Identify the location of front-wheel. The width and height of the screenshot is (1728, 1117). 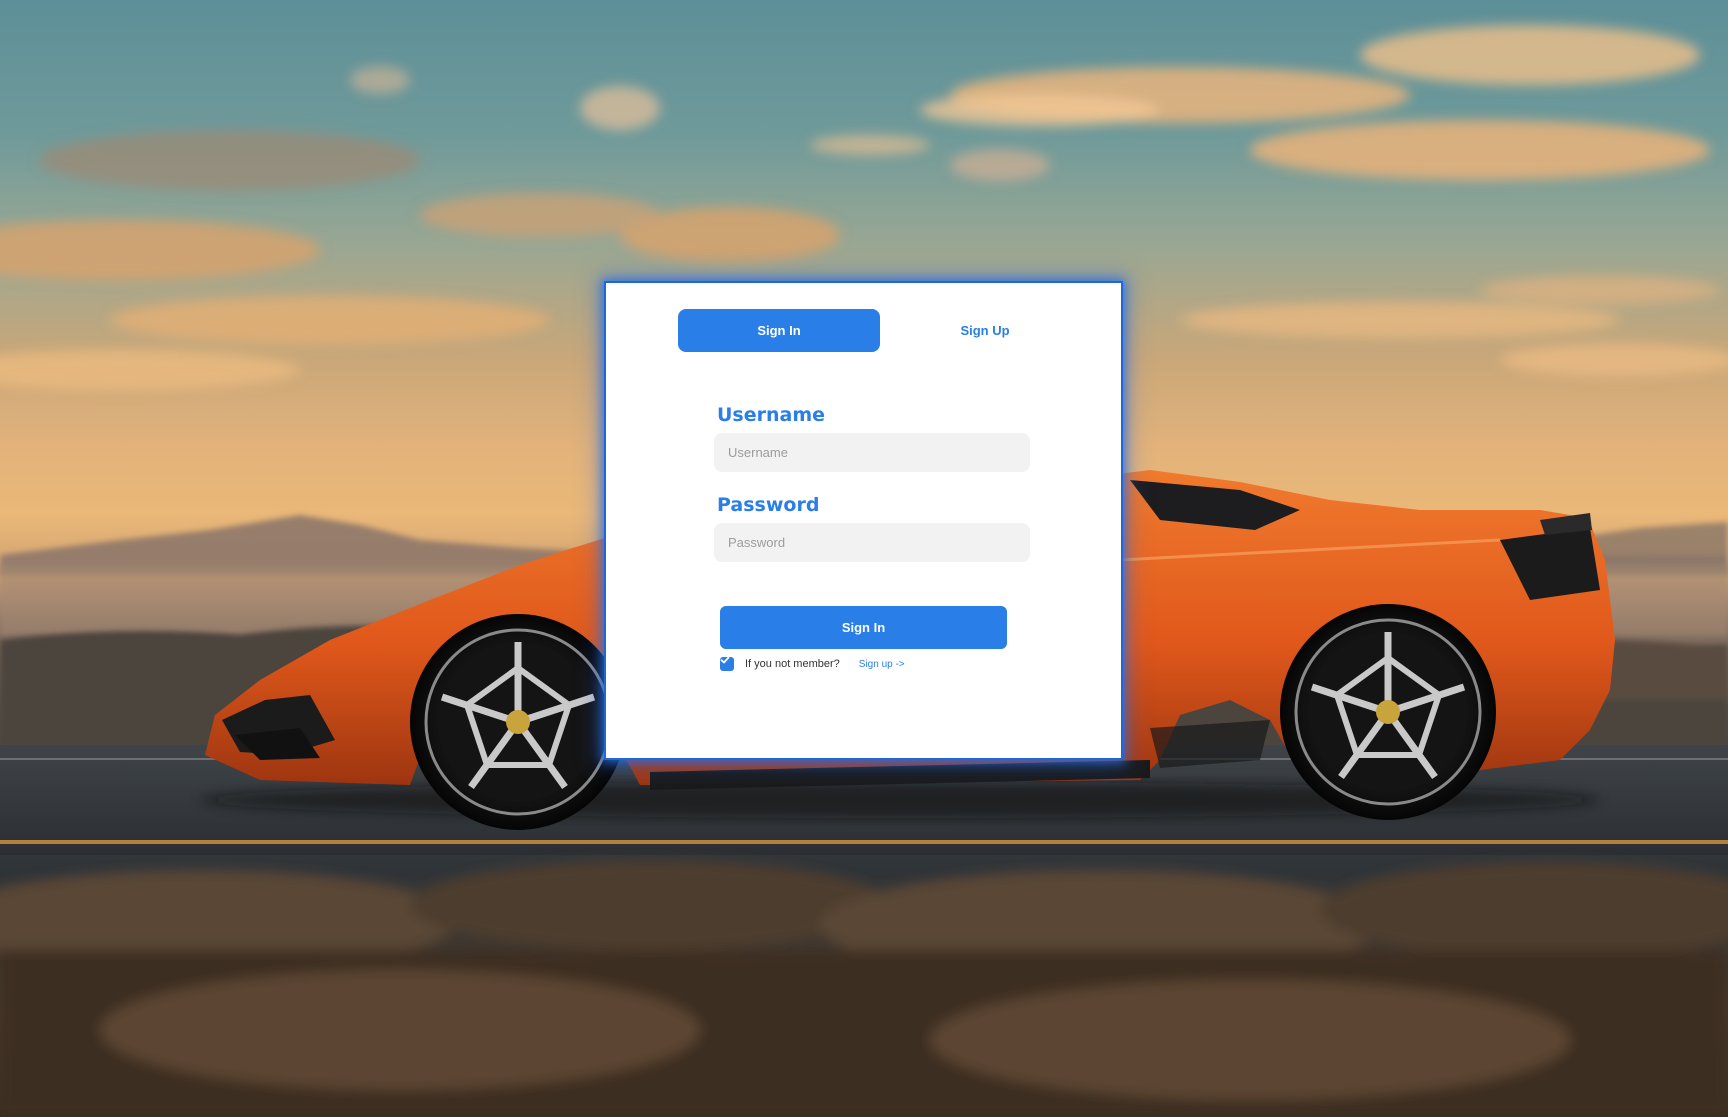
(518, 722).